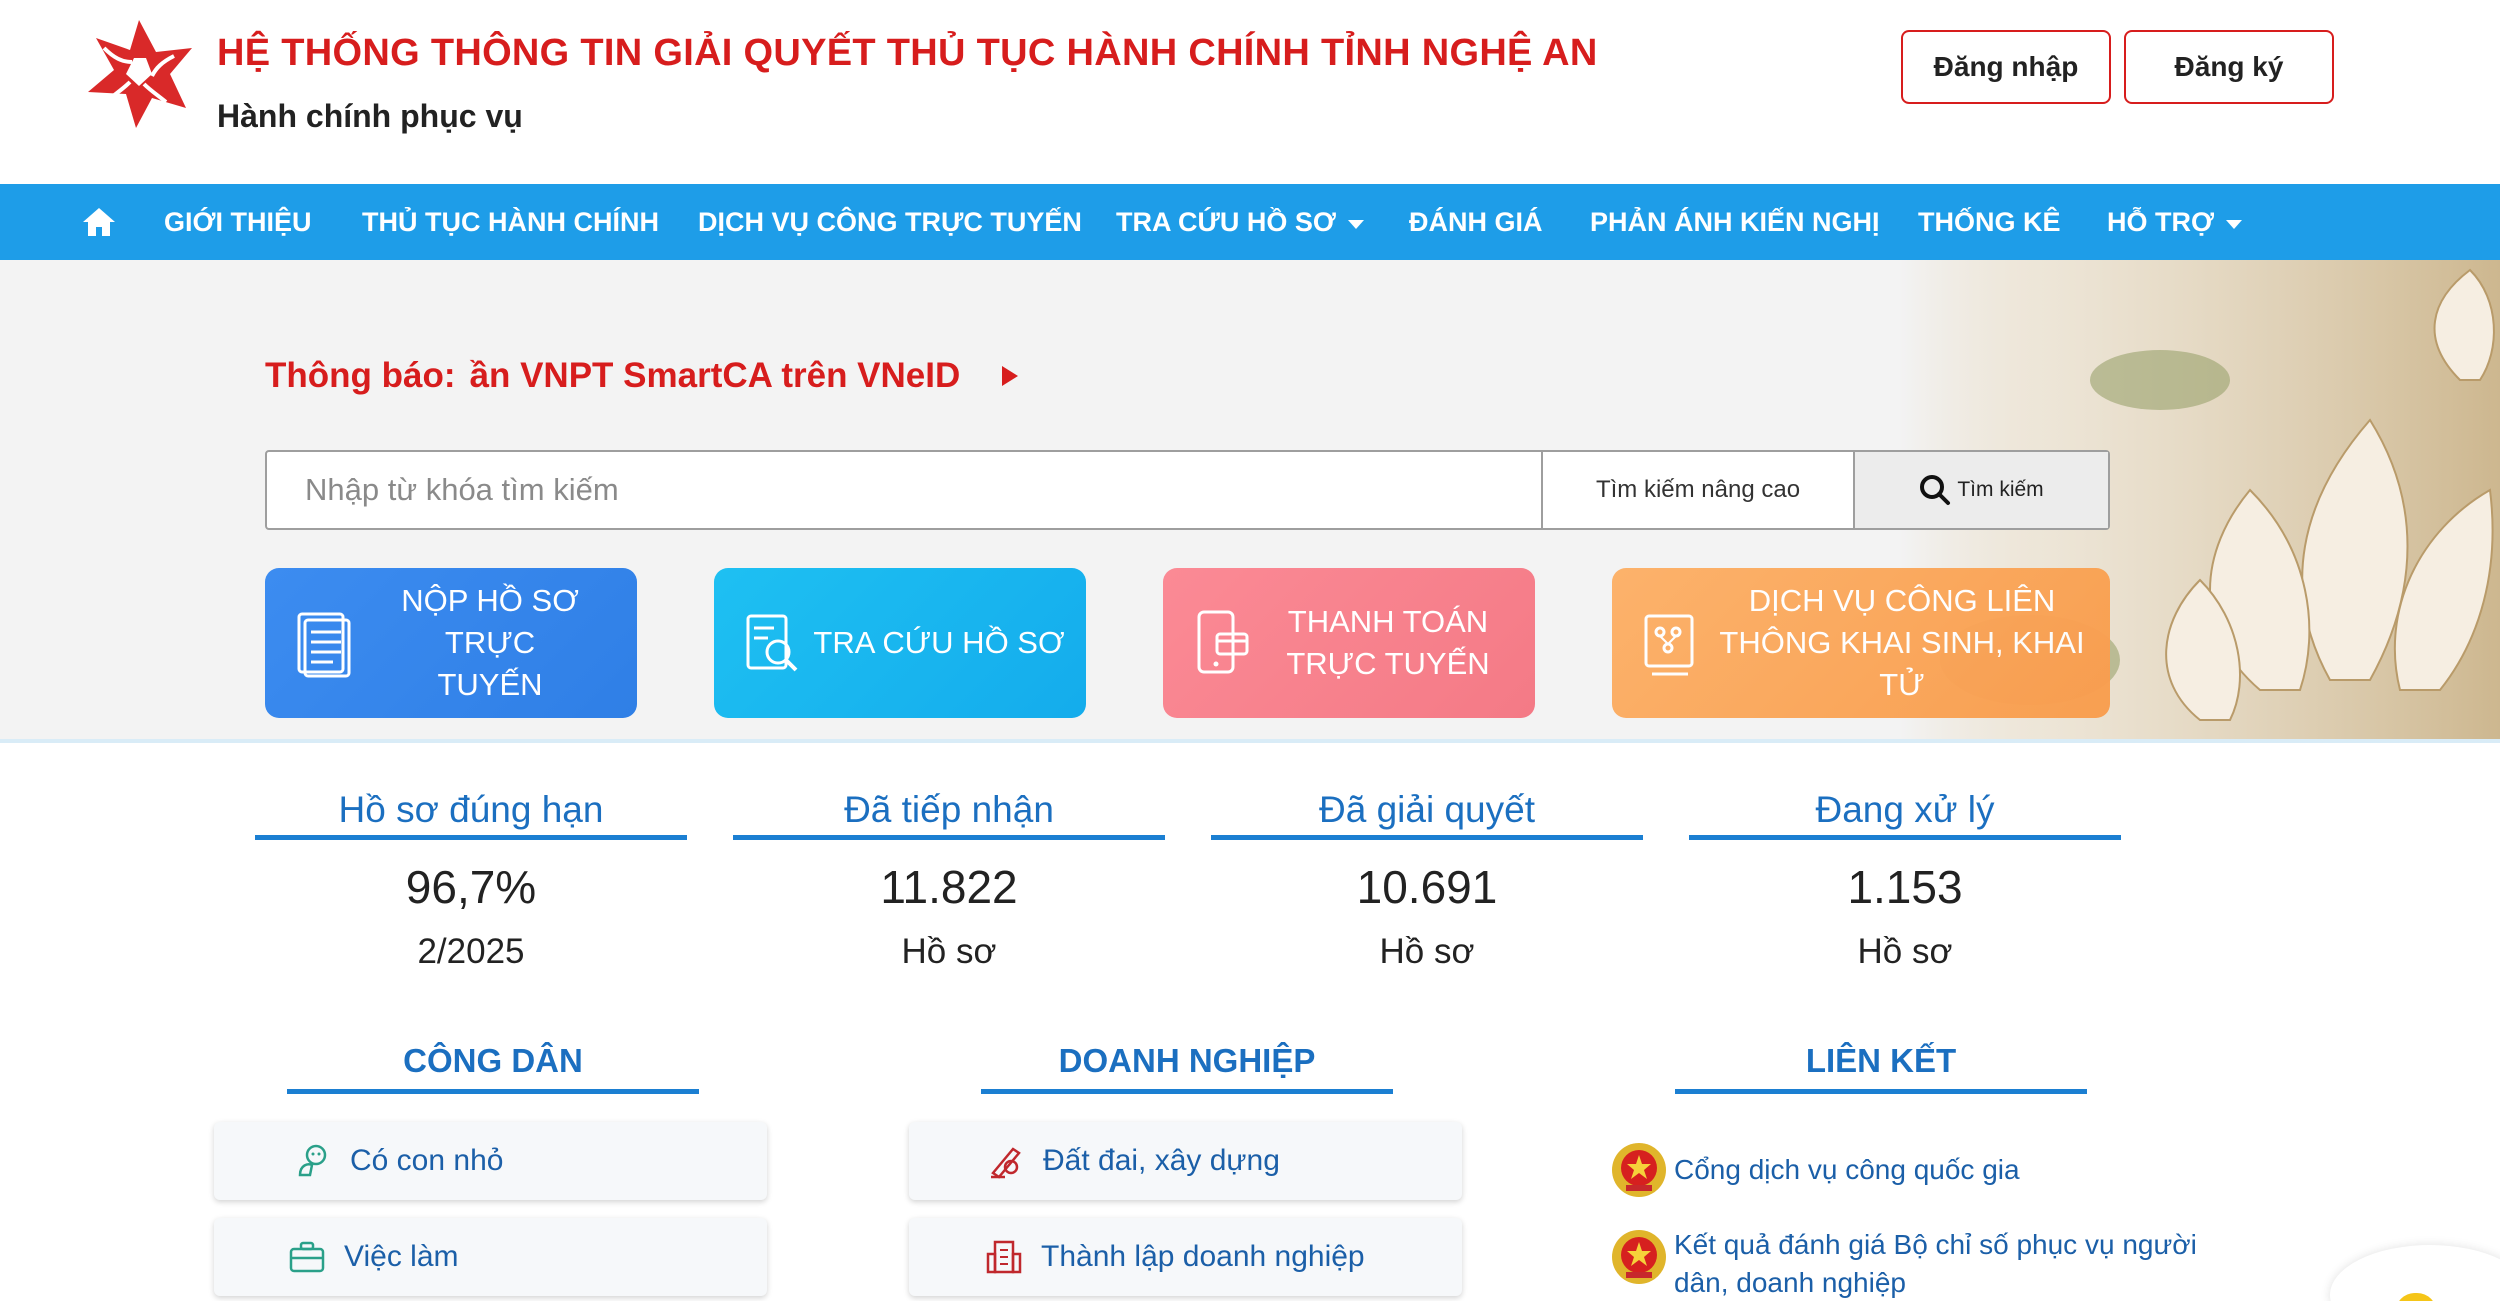 Image resolution: width=2500 pixels, height=1301 pixels. What do you see at coordinates (1902, 663) in the screenshot?
I see `birth-death-service-label-line2: THÔNG KHAI SINH, KHAI TỬ` at bounding box center [1902, 663].